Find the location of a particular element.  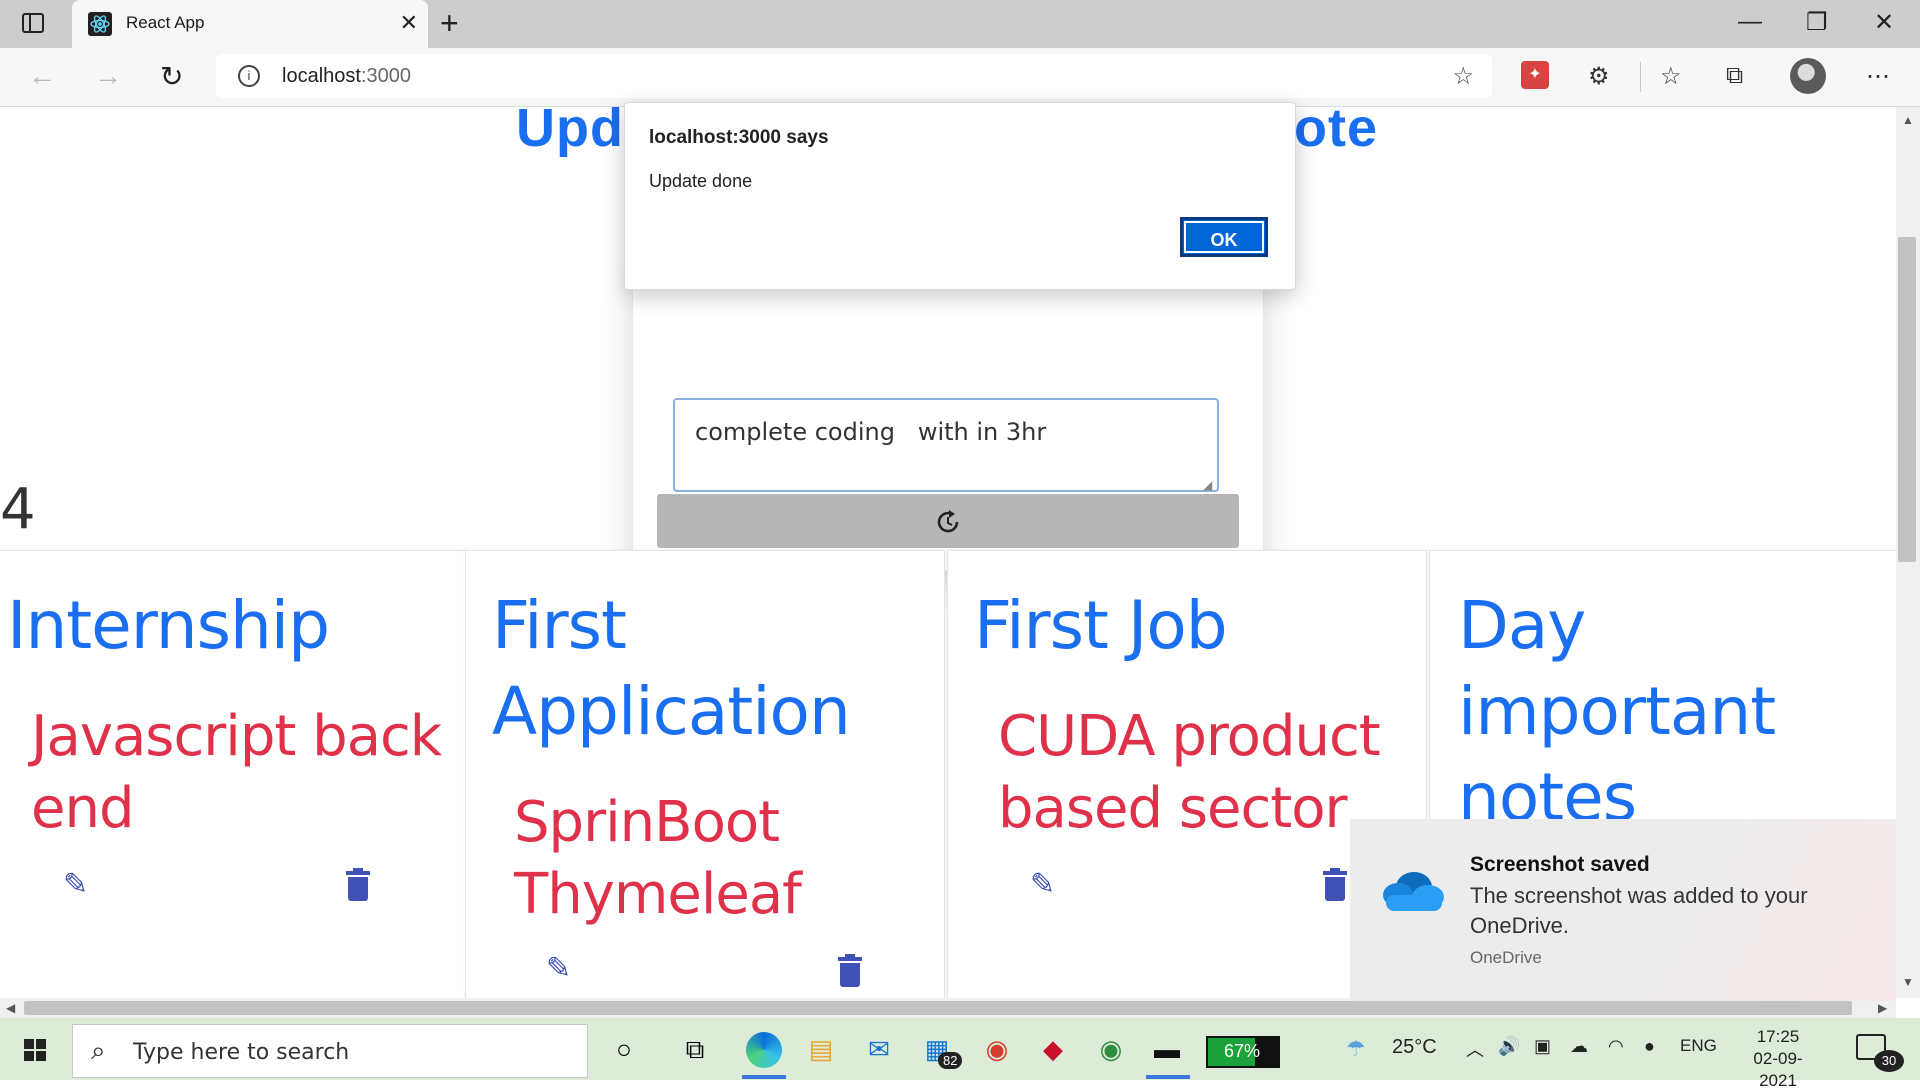

start-windows-icon is located at coordinates (35, 1050).